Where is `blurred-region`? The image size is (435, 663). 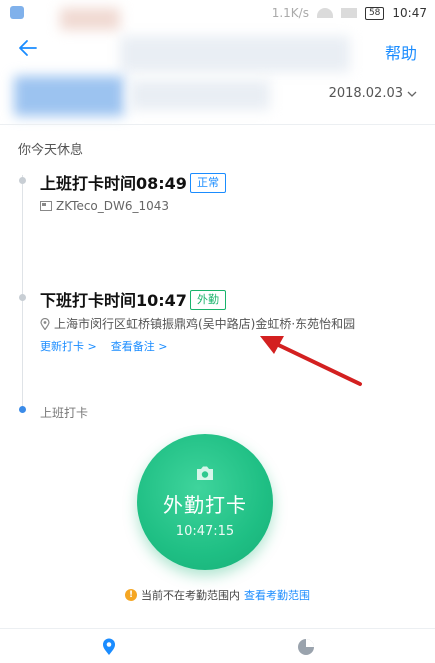 blurred-region is located at coordinates (90, 19).